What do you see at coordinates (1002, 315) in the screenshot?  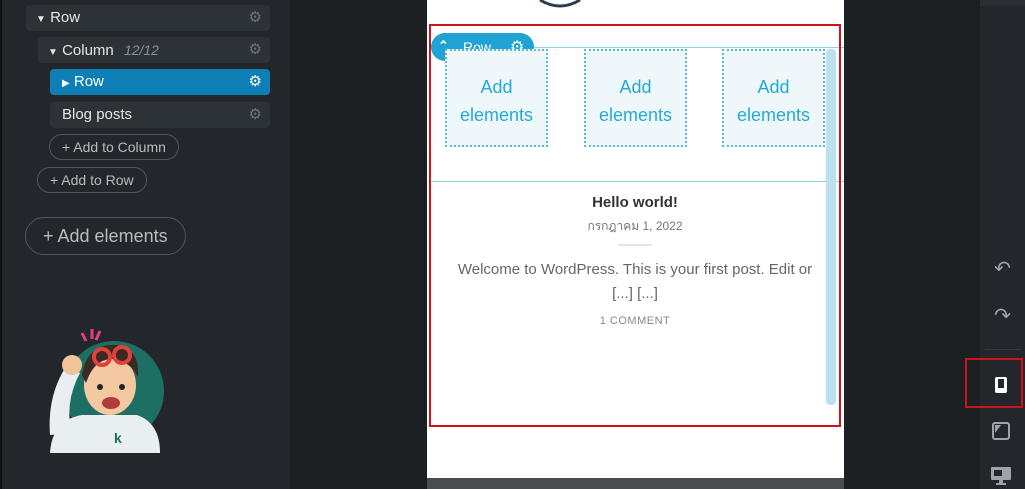 I see `redo-icon: ↷` at bounding box center [1002, 315].